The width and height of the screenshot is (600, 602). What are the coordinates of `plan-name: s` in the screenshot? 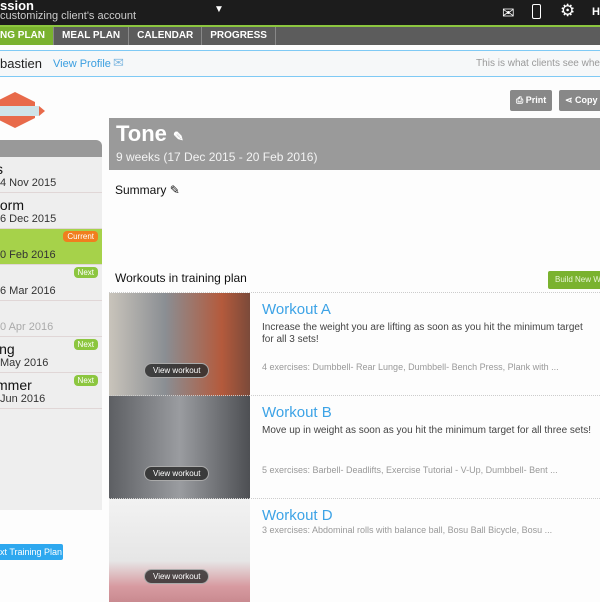 It's located at (51, 169).